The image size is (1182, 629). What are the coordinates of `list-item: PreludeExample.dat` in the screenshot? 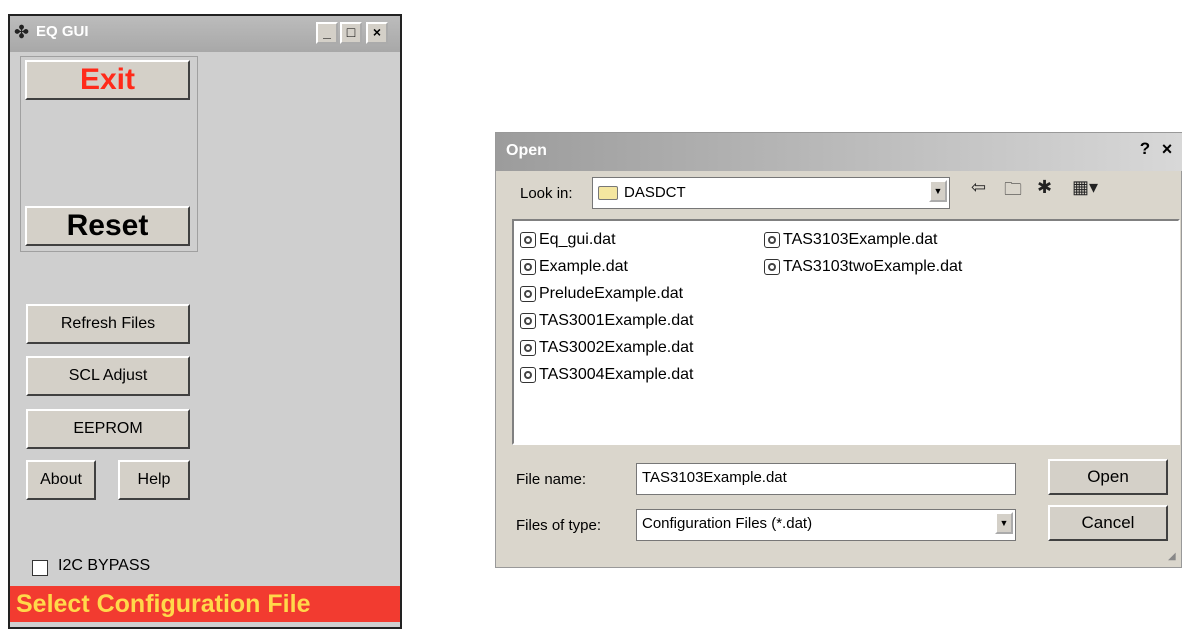 It's located at (601, 294).